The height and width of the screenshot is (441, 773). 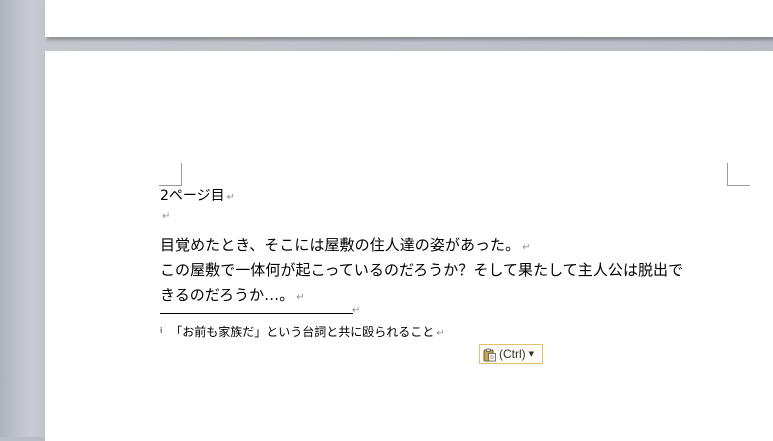 I want to click on body-line-2: この屋敷で一体何が起こっているのだろうか？そして果たして主人公は脱出で, so click(x=421, y=269).